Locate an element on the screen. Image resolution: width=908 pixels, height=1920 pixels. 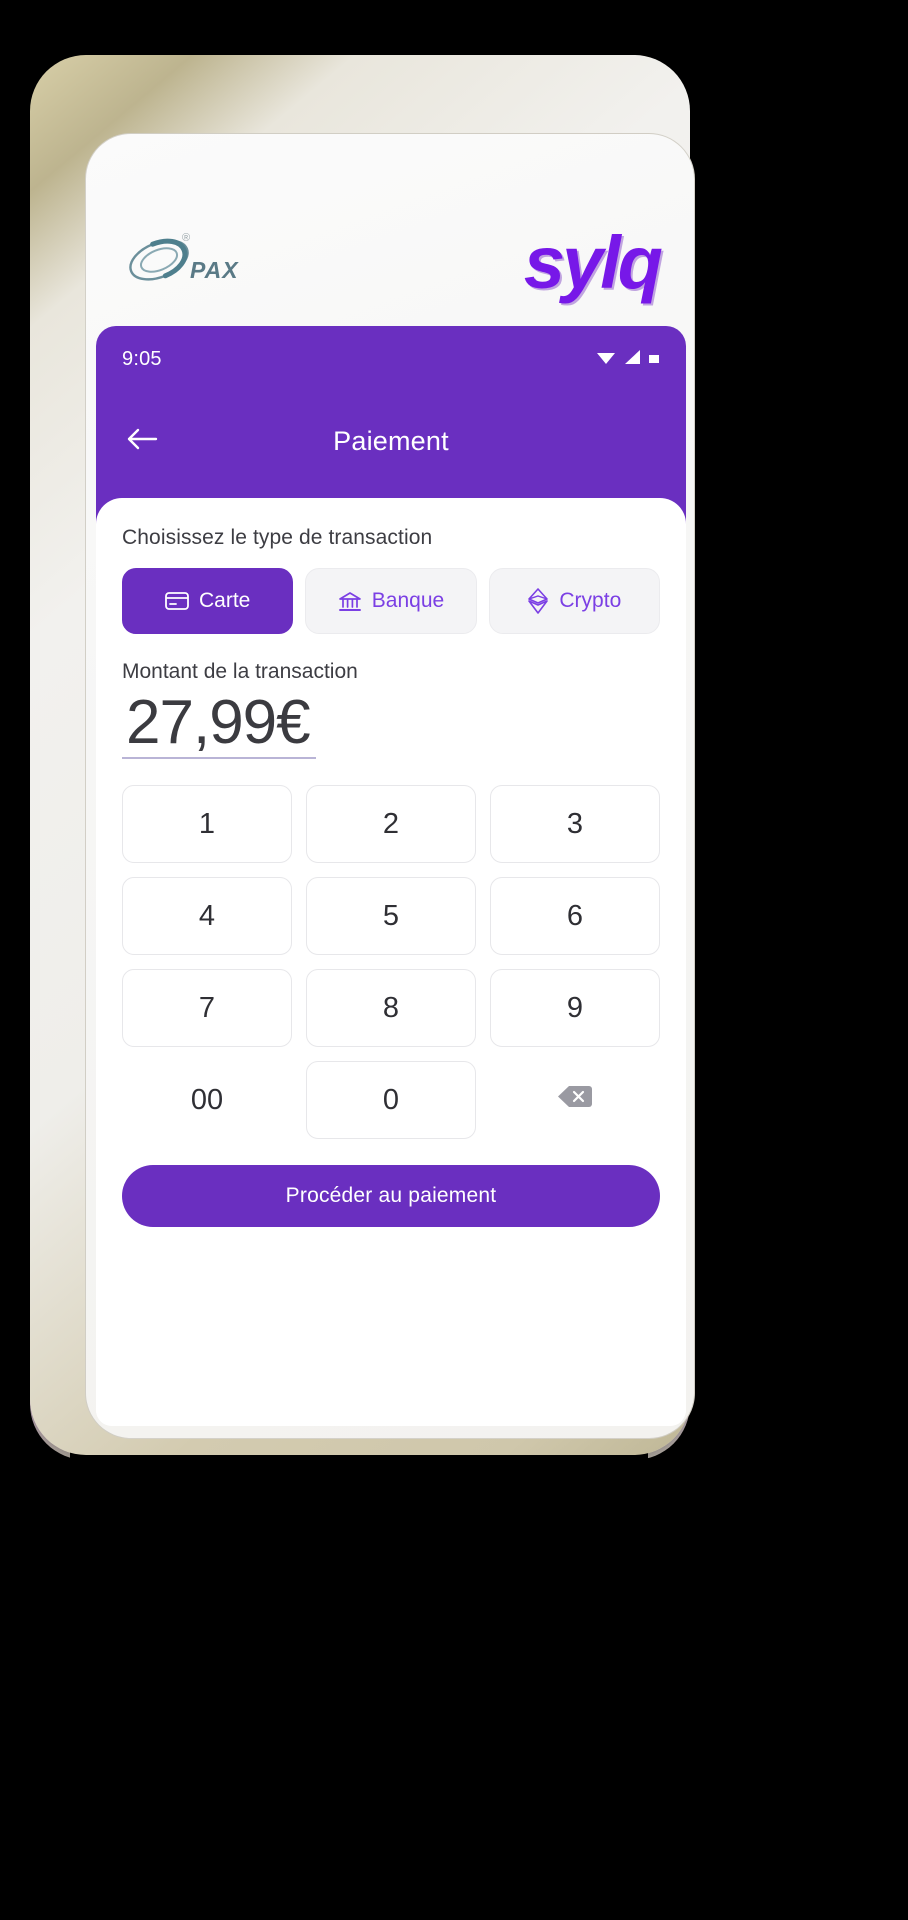
key-4: 4 is located at coordinates (207, 916).